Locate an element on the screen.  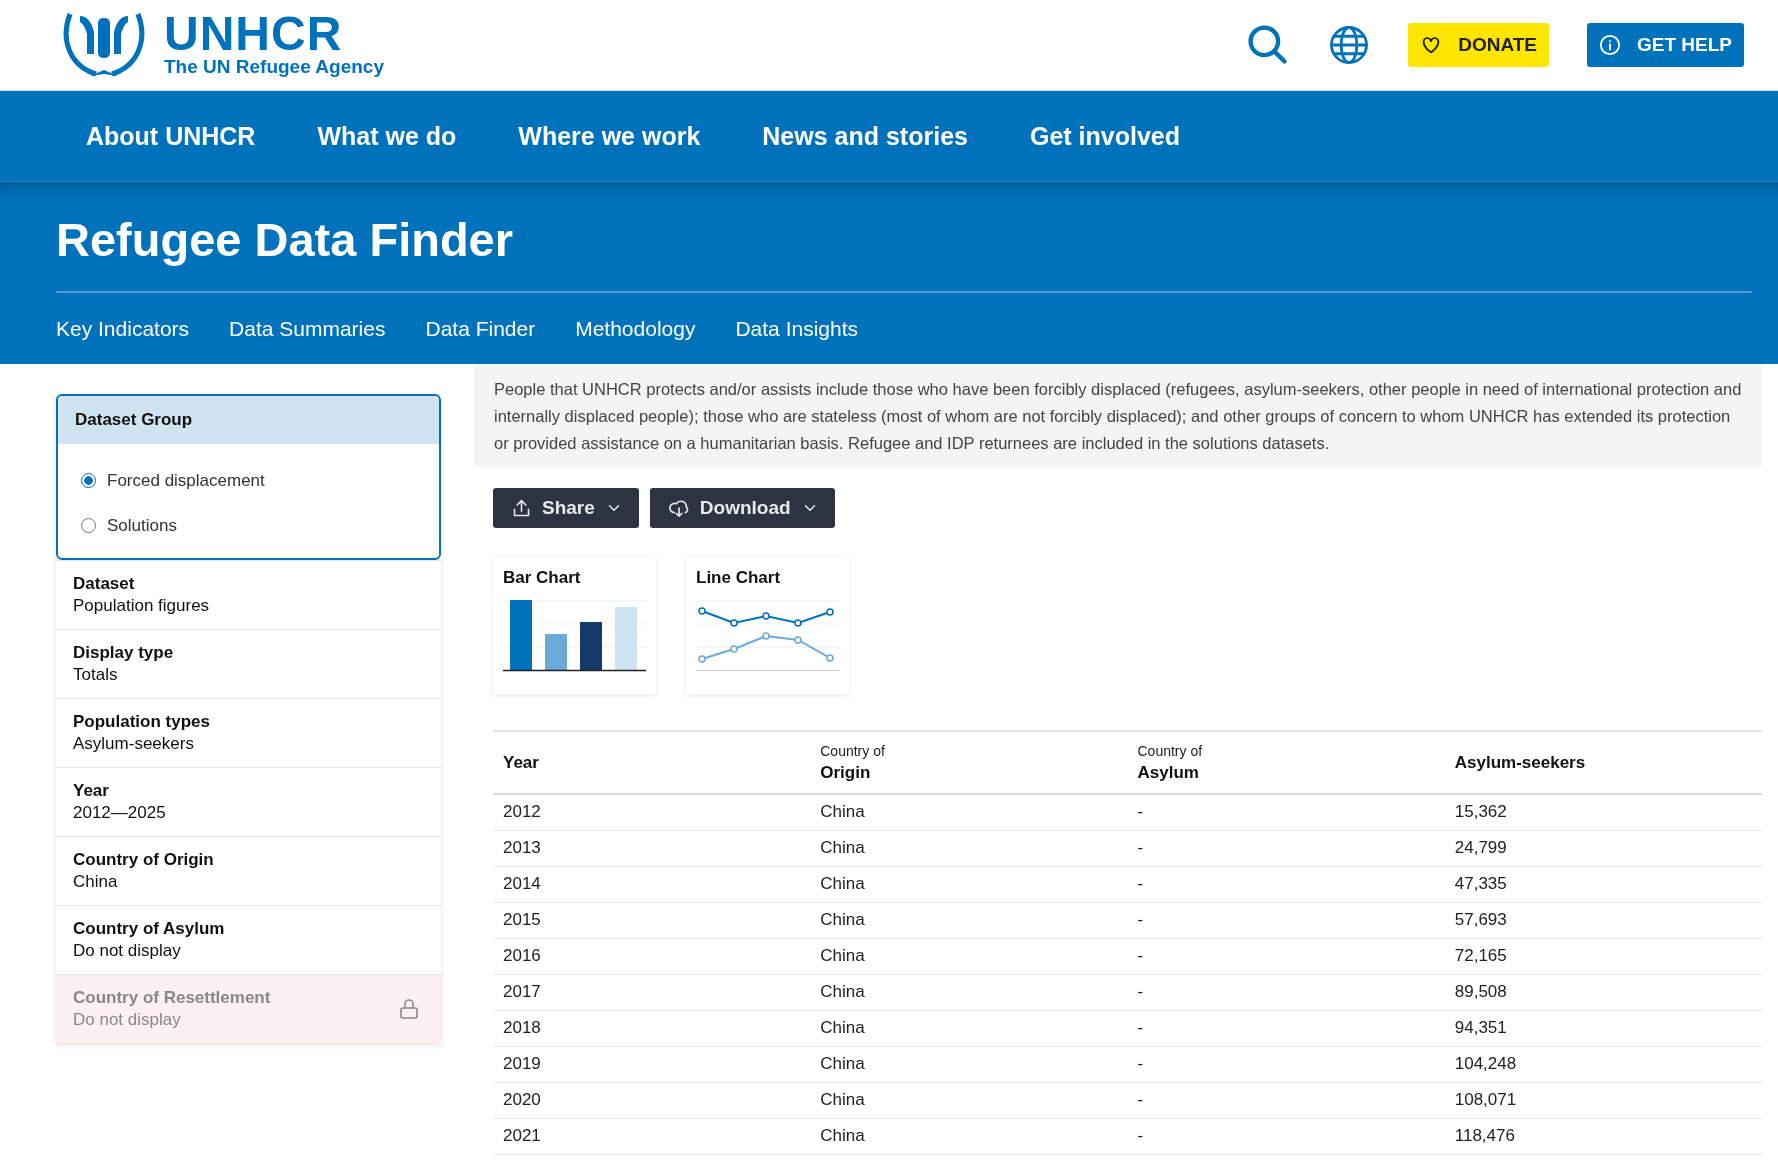
filter-item: Year 2012—2025 is located at coordinates (248, 801).